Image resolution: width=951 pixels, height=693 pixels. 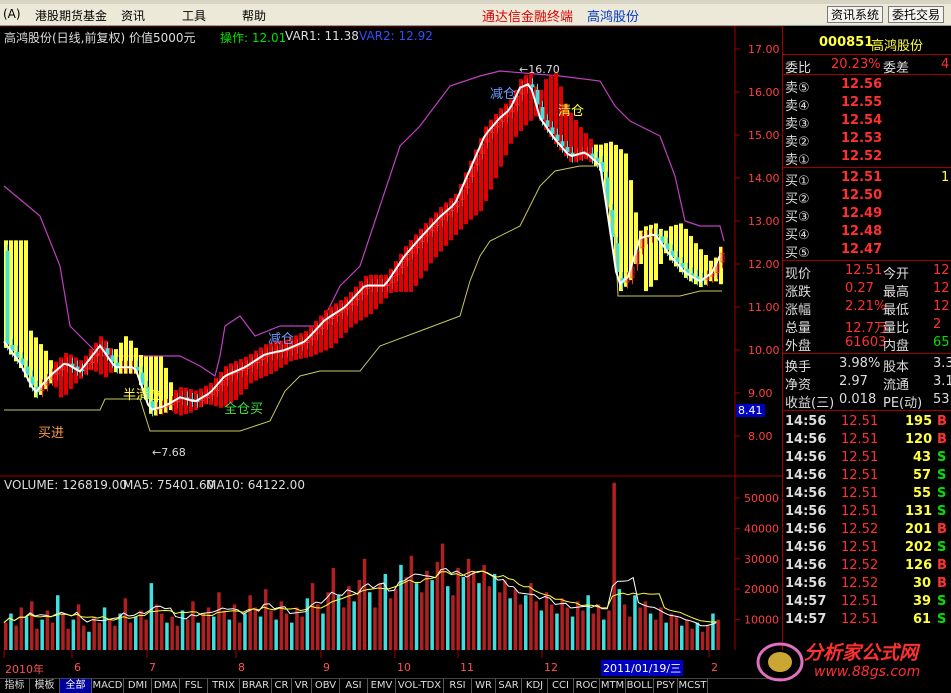 What do you see at coordinates (535, 686) in the screenshot?
I see `tab-kdj: KDJ` at bounding box center [535, 686].